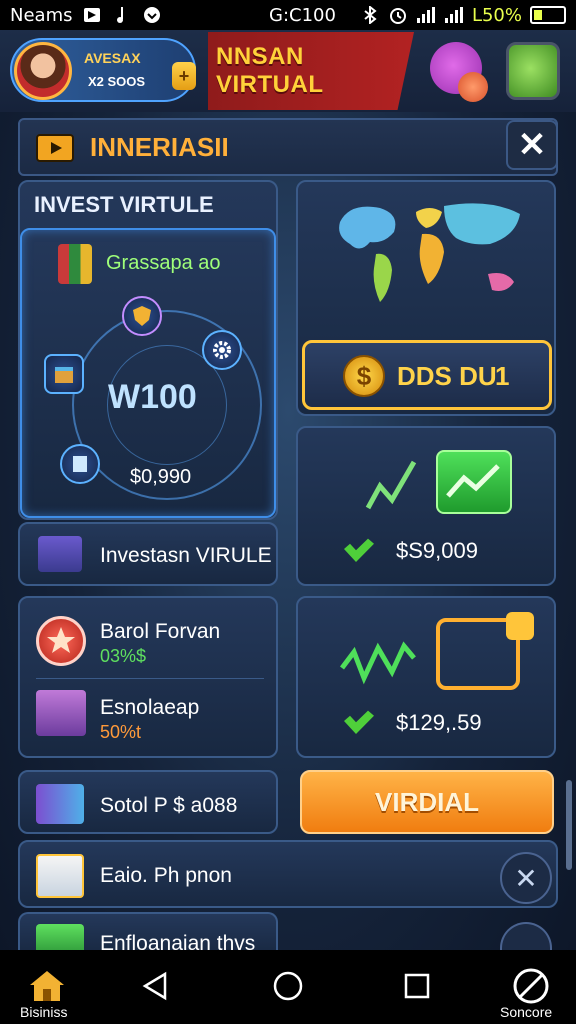 The width and height of the screenshot is (576, 1024). What do you see at coordinates (520, 626) in the screenshot?
I see `star-tag-icon` at bounding box center [520, 626].